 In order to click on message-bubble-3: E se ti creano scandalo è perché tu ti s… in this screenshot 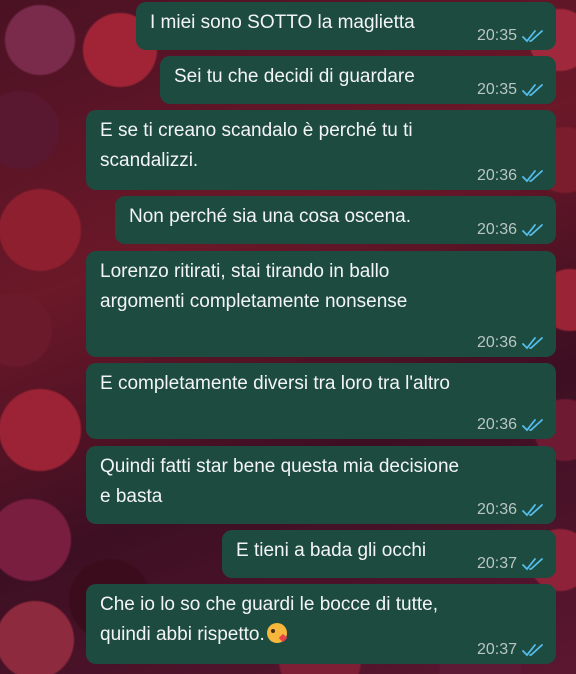, I will do `click(321, 150)`.